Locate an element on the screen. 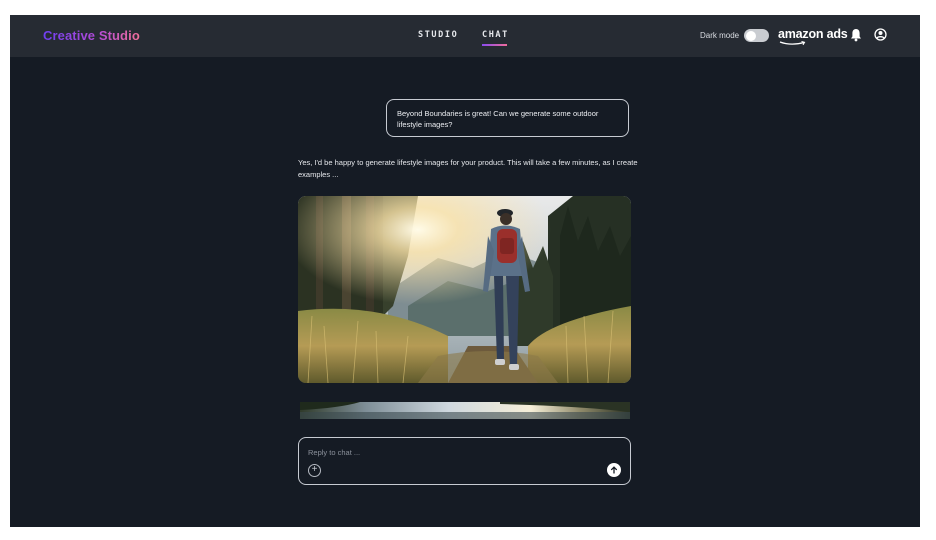  amazon-ads-logo: amazon ads is located at coordinates (813, 36).